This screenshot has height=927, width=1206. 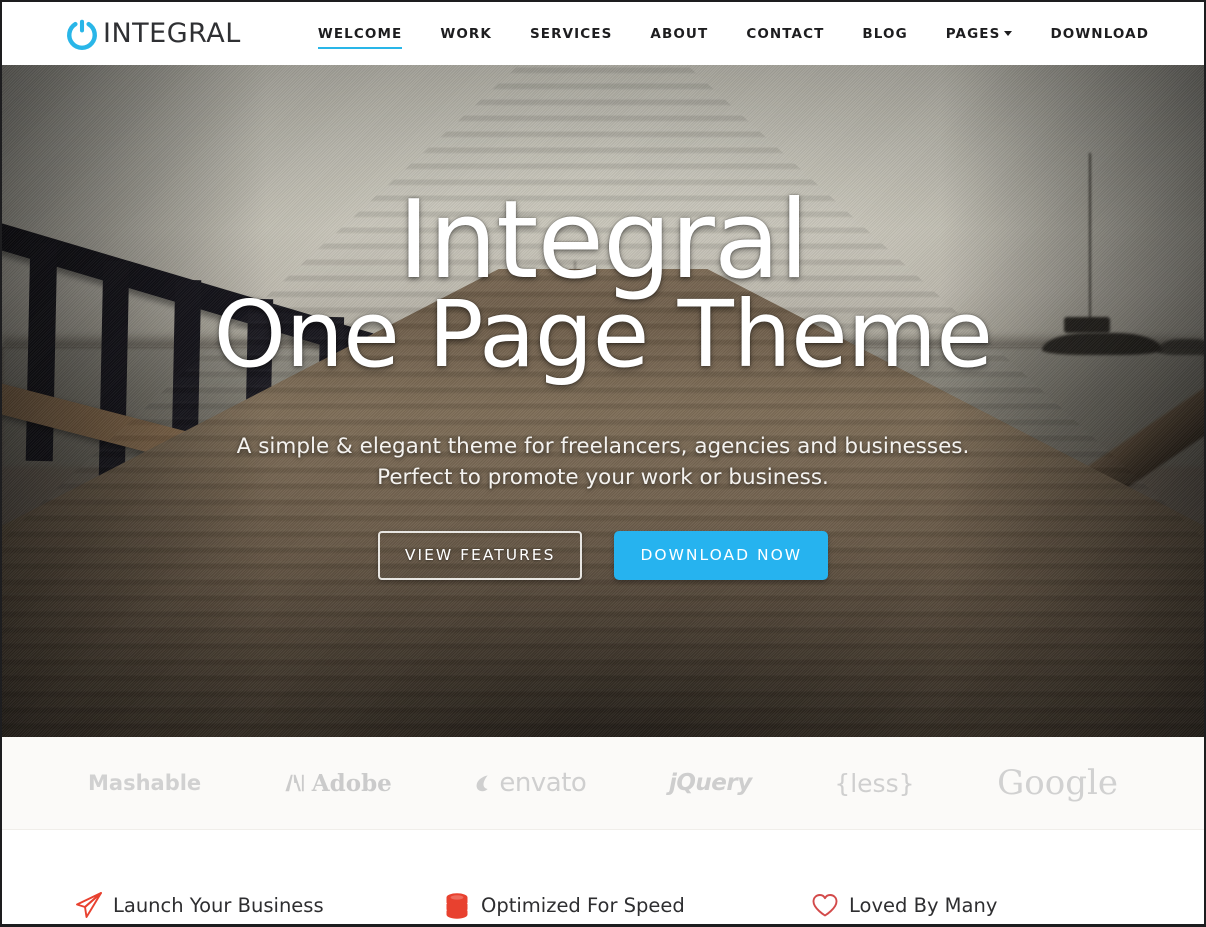 I want to click on client-logo-jquery: jQuery, so click(x=710, y=783).